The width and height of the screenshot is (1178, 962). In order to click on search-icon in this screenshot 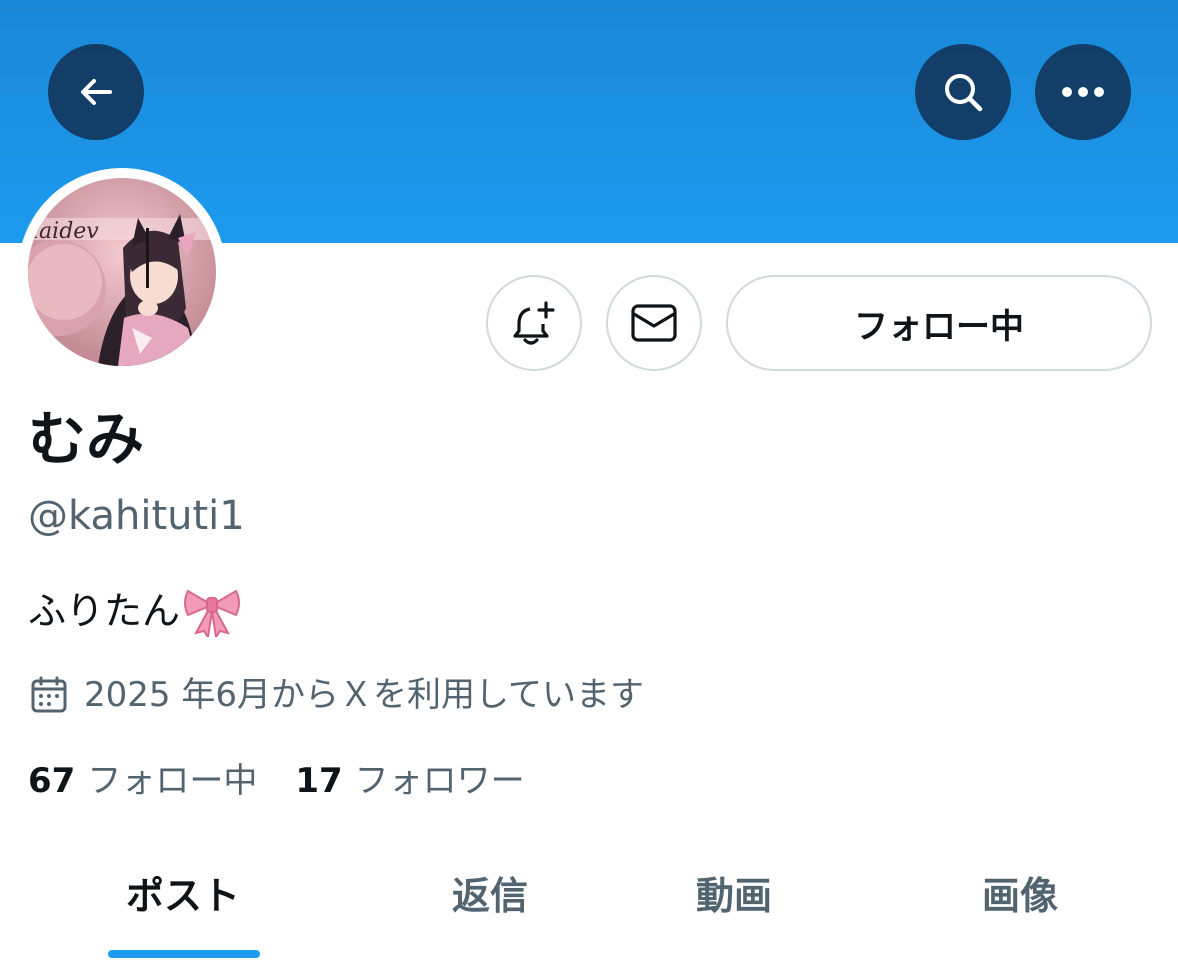, I will do `click(964, 93)`.